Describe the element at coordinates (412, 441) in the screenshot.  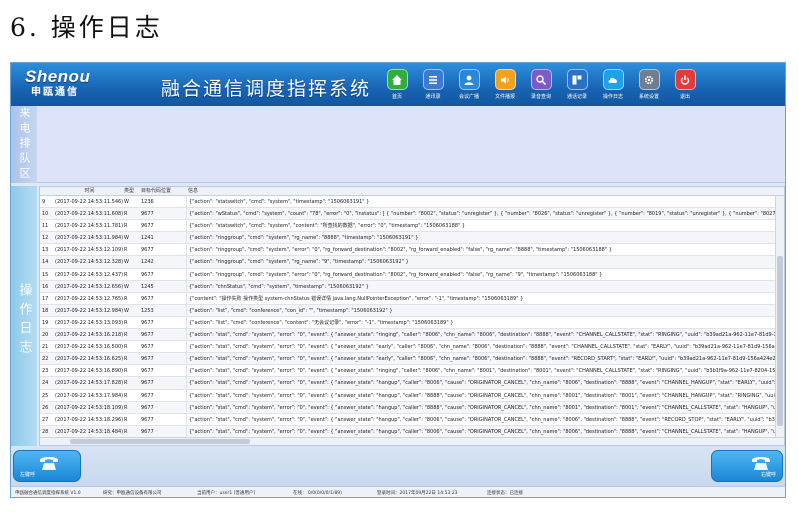
I see `horizontal-scrollbar` at that location.